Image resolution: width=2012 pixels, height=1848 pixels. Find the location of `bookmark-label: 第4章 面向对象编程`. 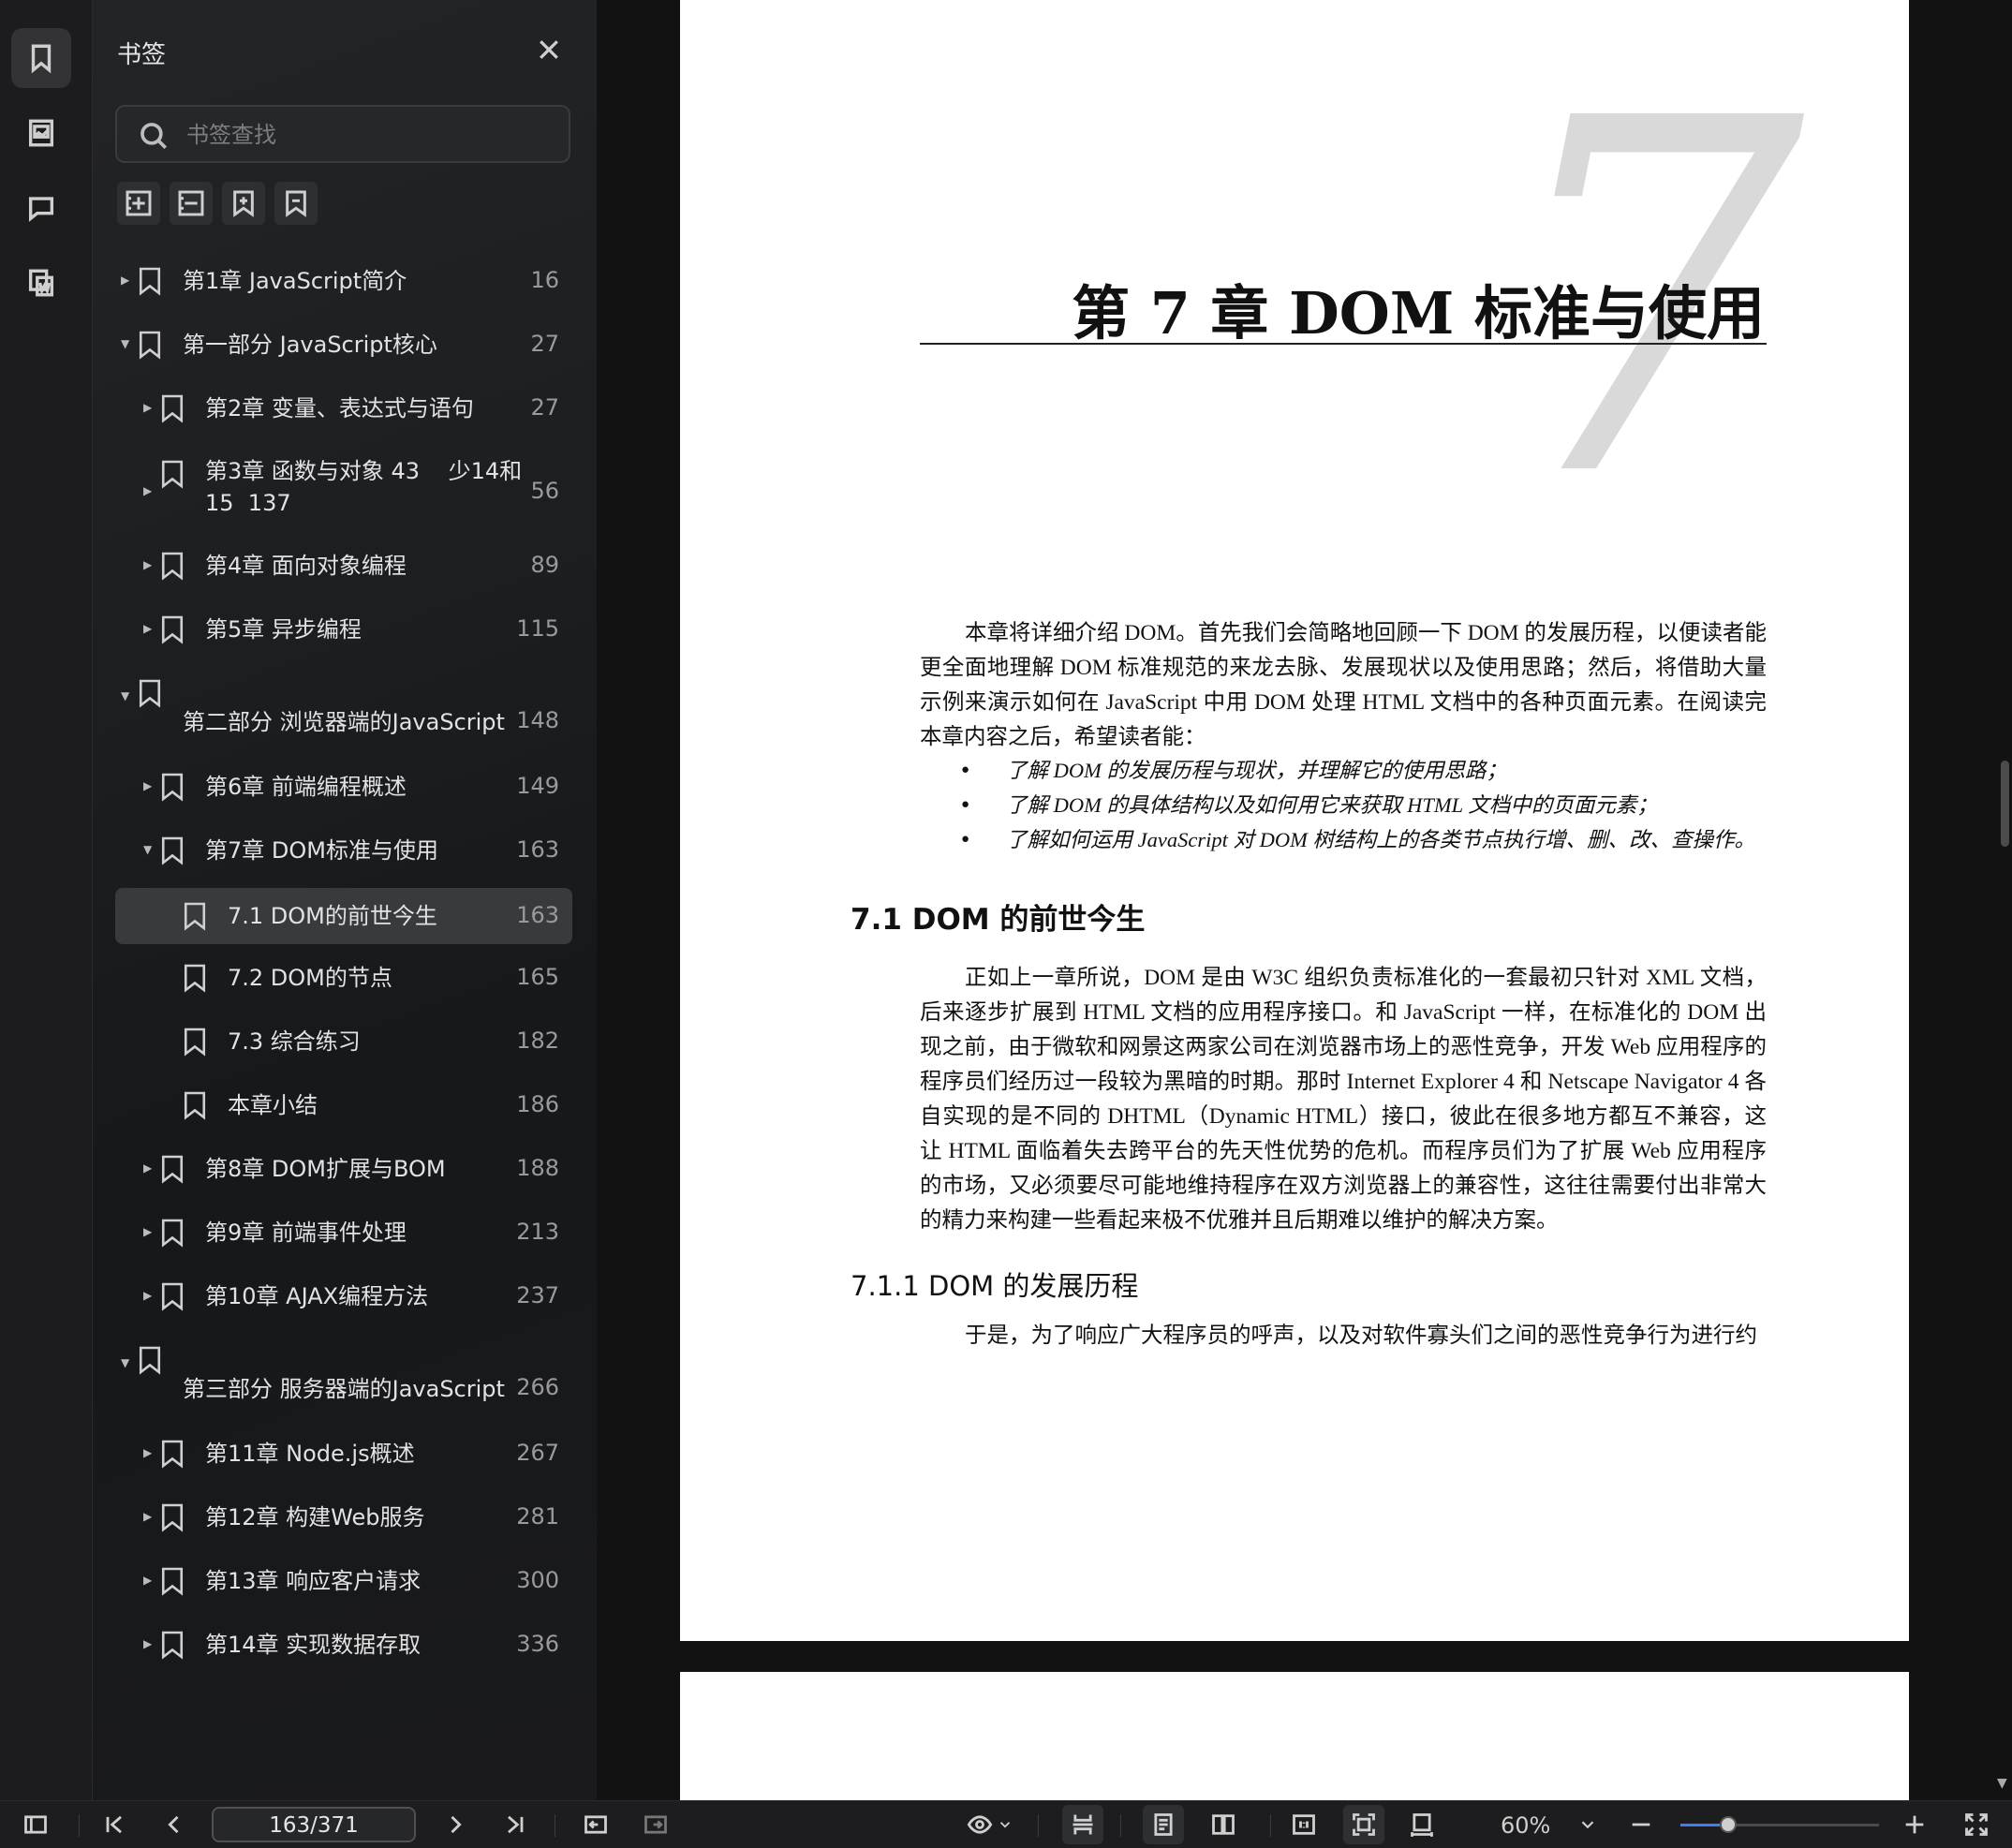

bookmark-label: 第4章 面向对象编程 is located at coordinates (306, 566).